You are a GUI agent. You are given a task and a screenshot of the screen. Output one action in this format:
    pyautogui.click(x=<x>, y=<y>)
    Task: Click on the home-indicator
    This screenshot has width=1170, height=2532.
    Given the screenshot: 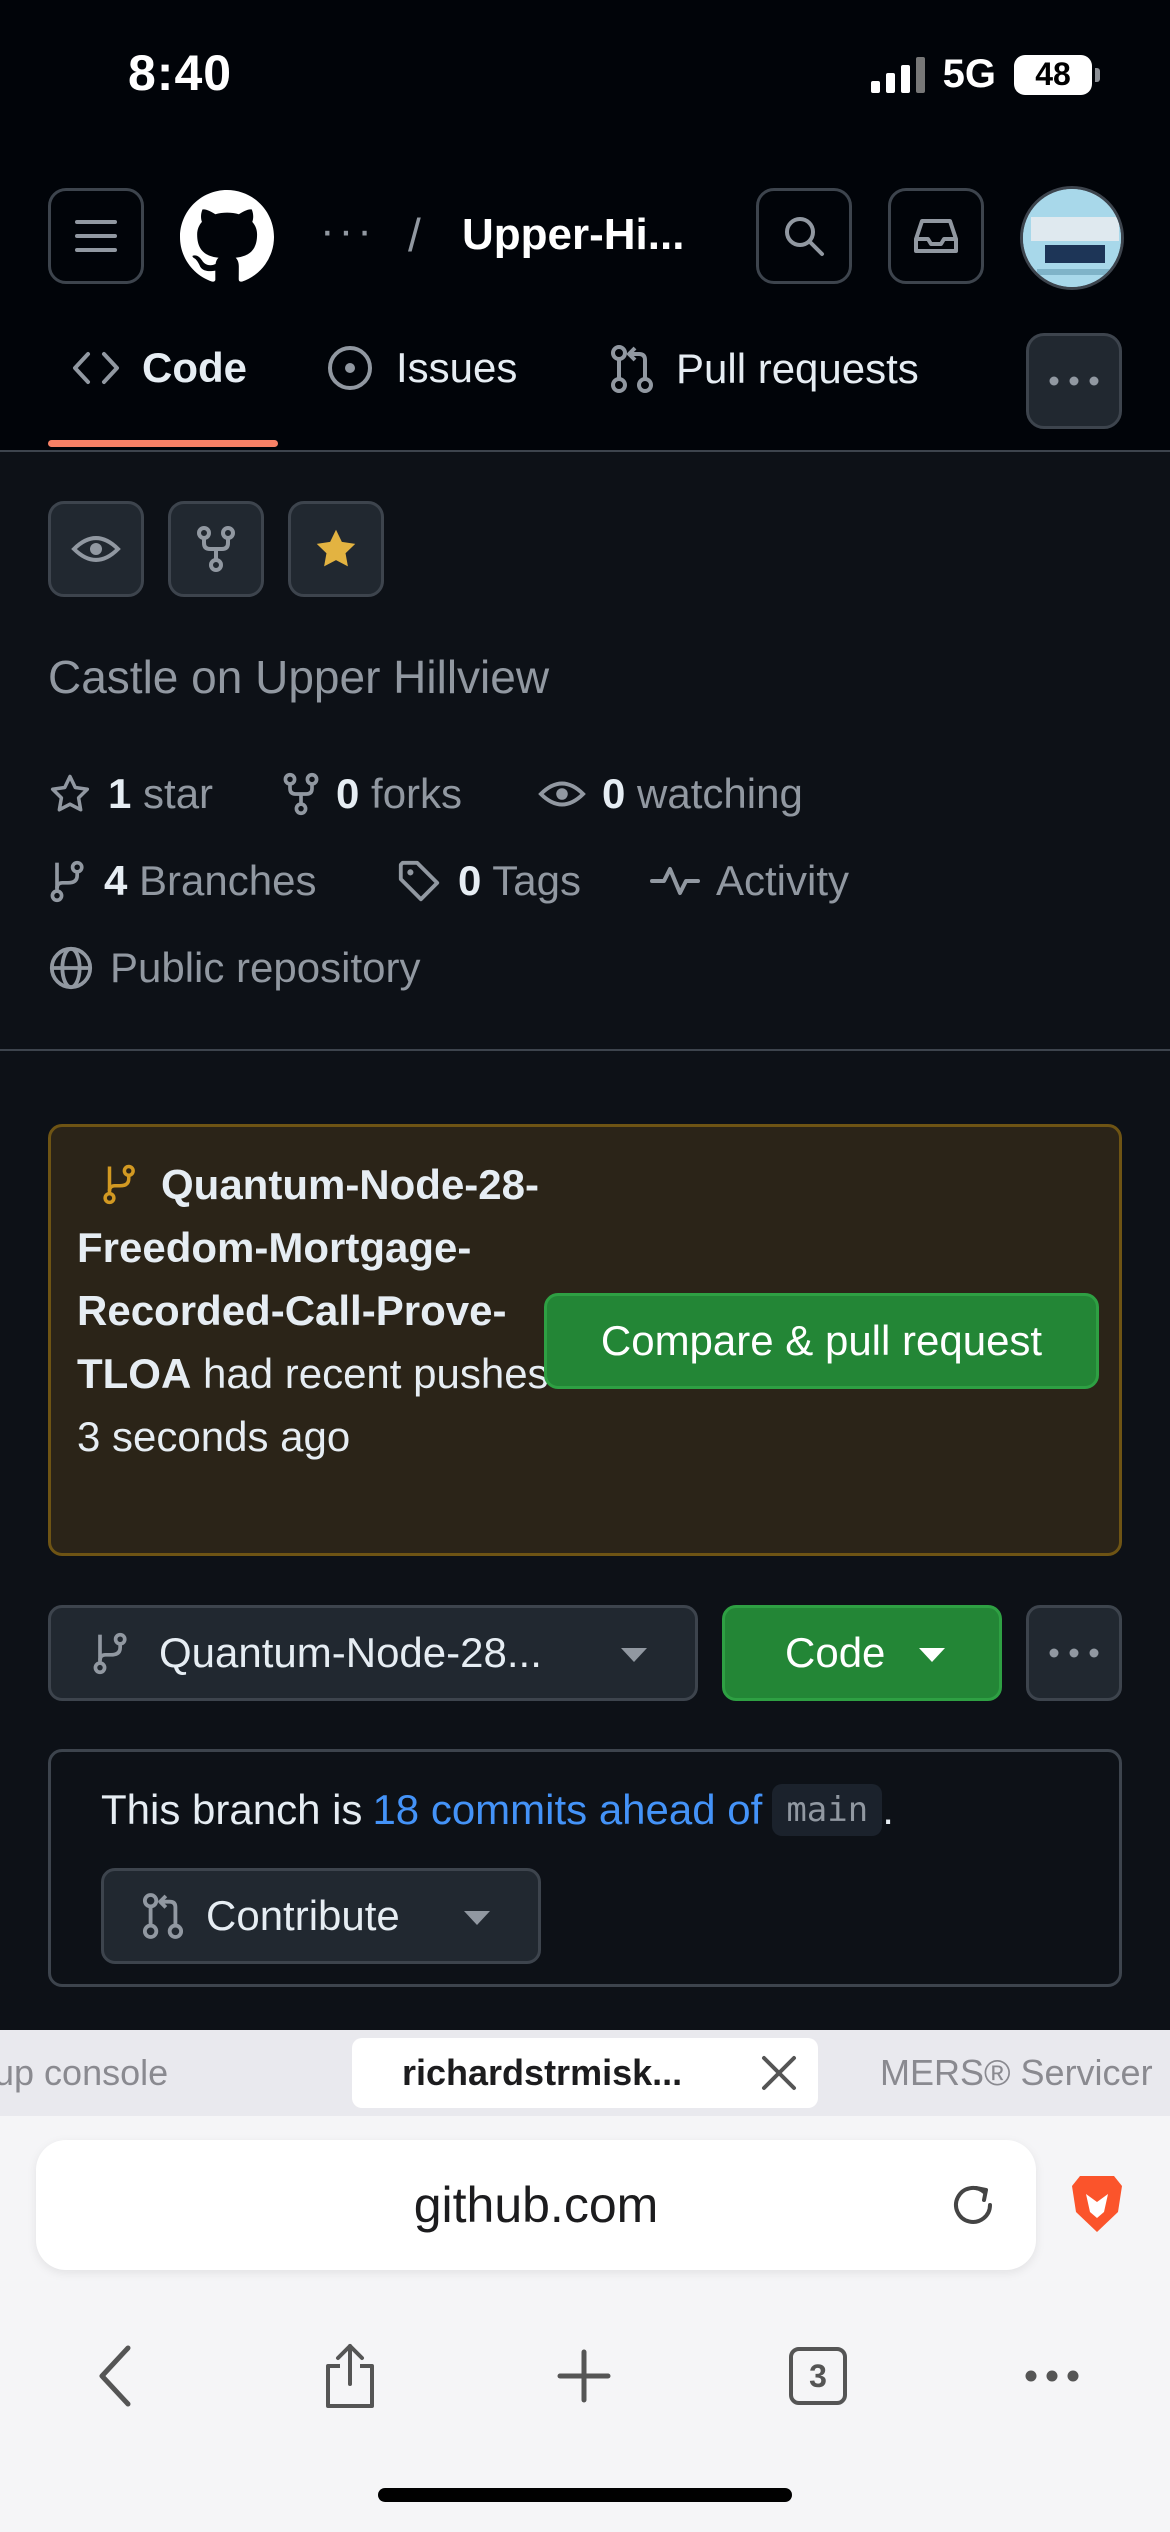 What is the action you would take?
    pyautogui.click(x=585, y=2495)
    